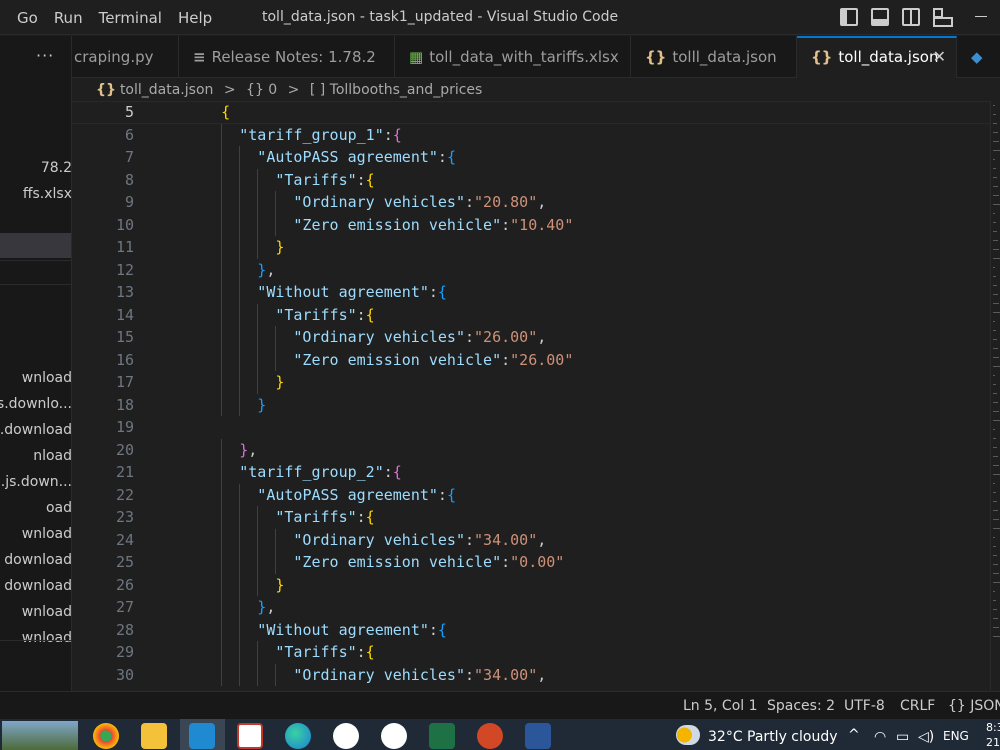 This screenshot has width=1000, height=750. Describe the element at coordinates (125, 57) in the screenshot. I see `tab-scraping-py: craping.py` at that location.